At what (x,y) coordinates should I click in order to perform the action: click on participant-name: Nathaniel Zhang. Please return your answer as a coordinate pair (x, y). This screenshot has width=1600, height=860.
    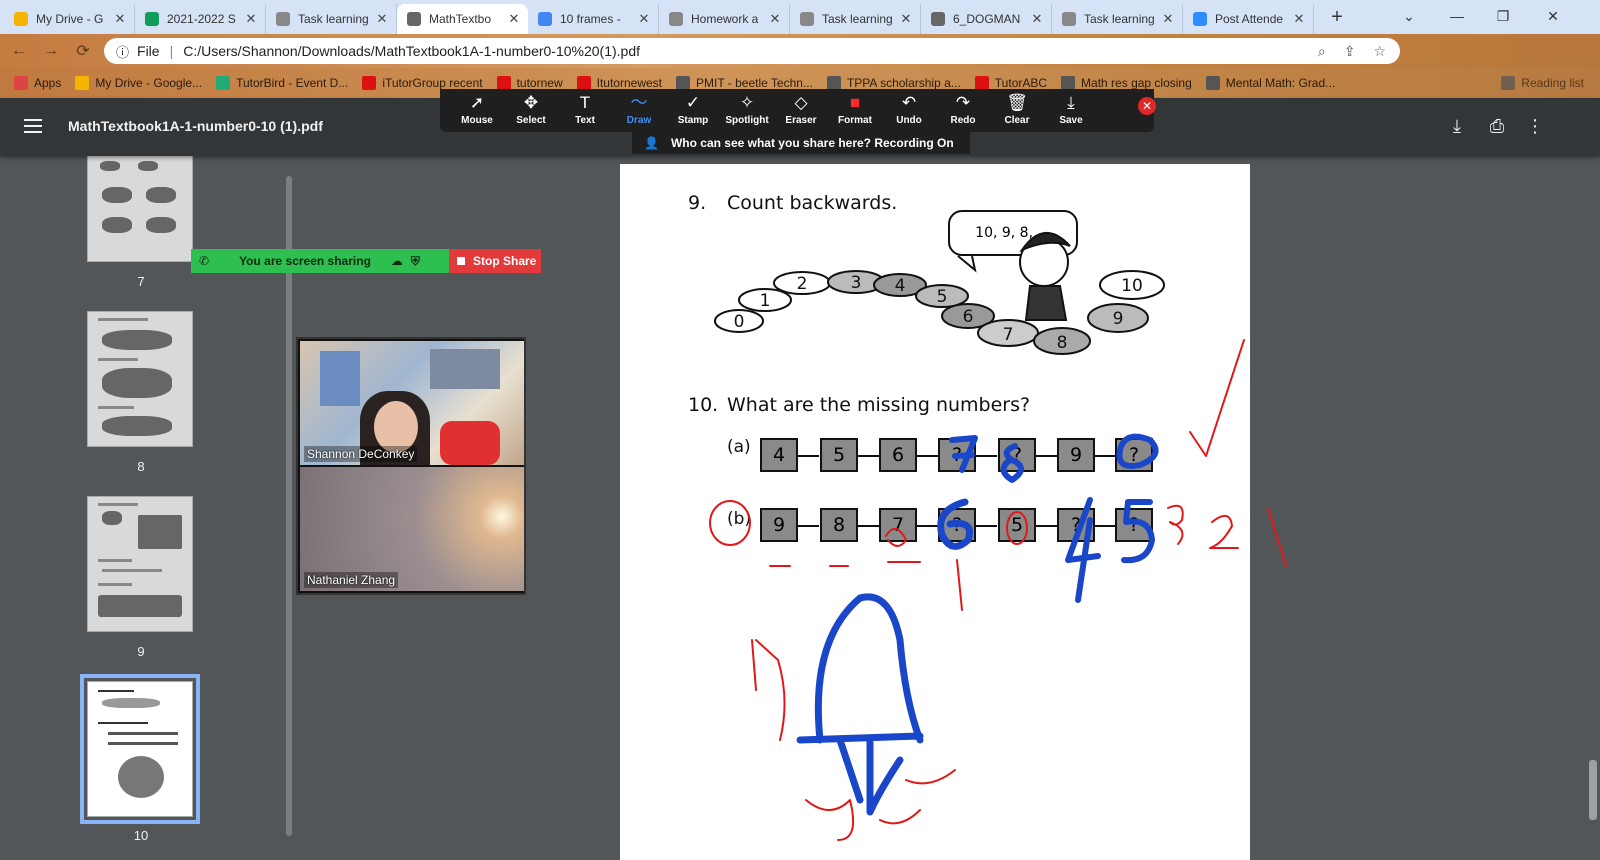
    Looking at the image, I should click on (351, 580).